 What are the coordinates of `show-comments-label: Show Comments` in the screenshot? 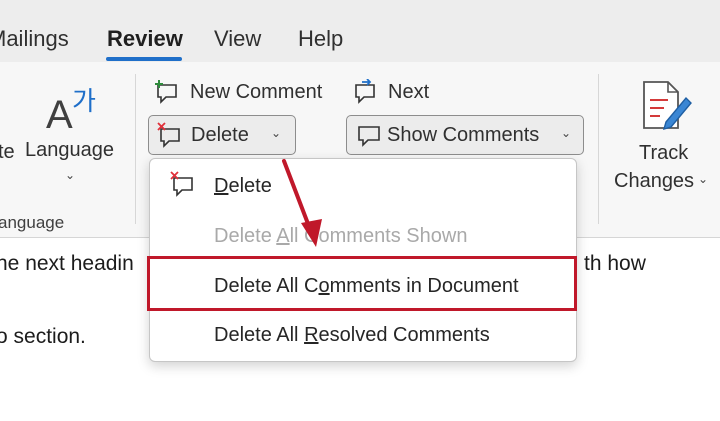 It's located at (463, 135).